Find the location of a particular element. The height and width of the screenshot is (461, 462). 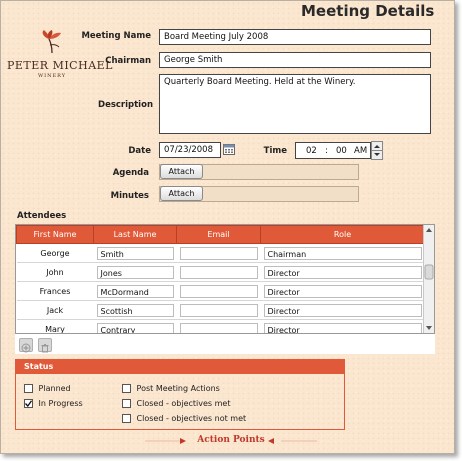

agenda-label: Agenda is located at coordinates (130, 173).